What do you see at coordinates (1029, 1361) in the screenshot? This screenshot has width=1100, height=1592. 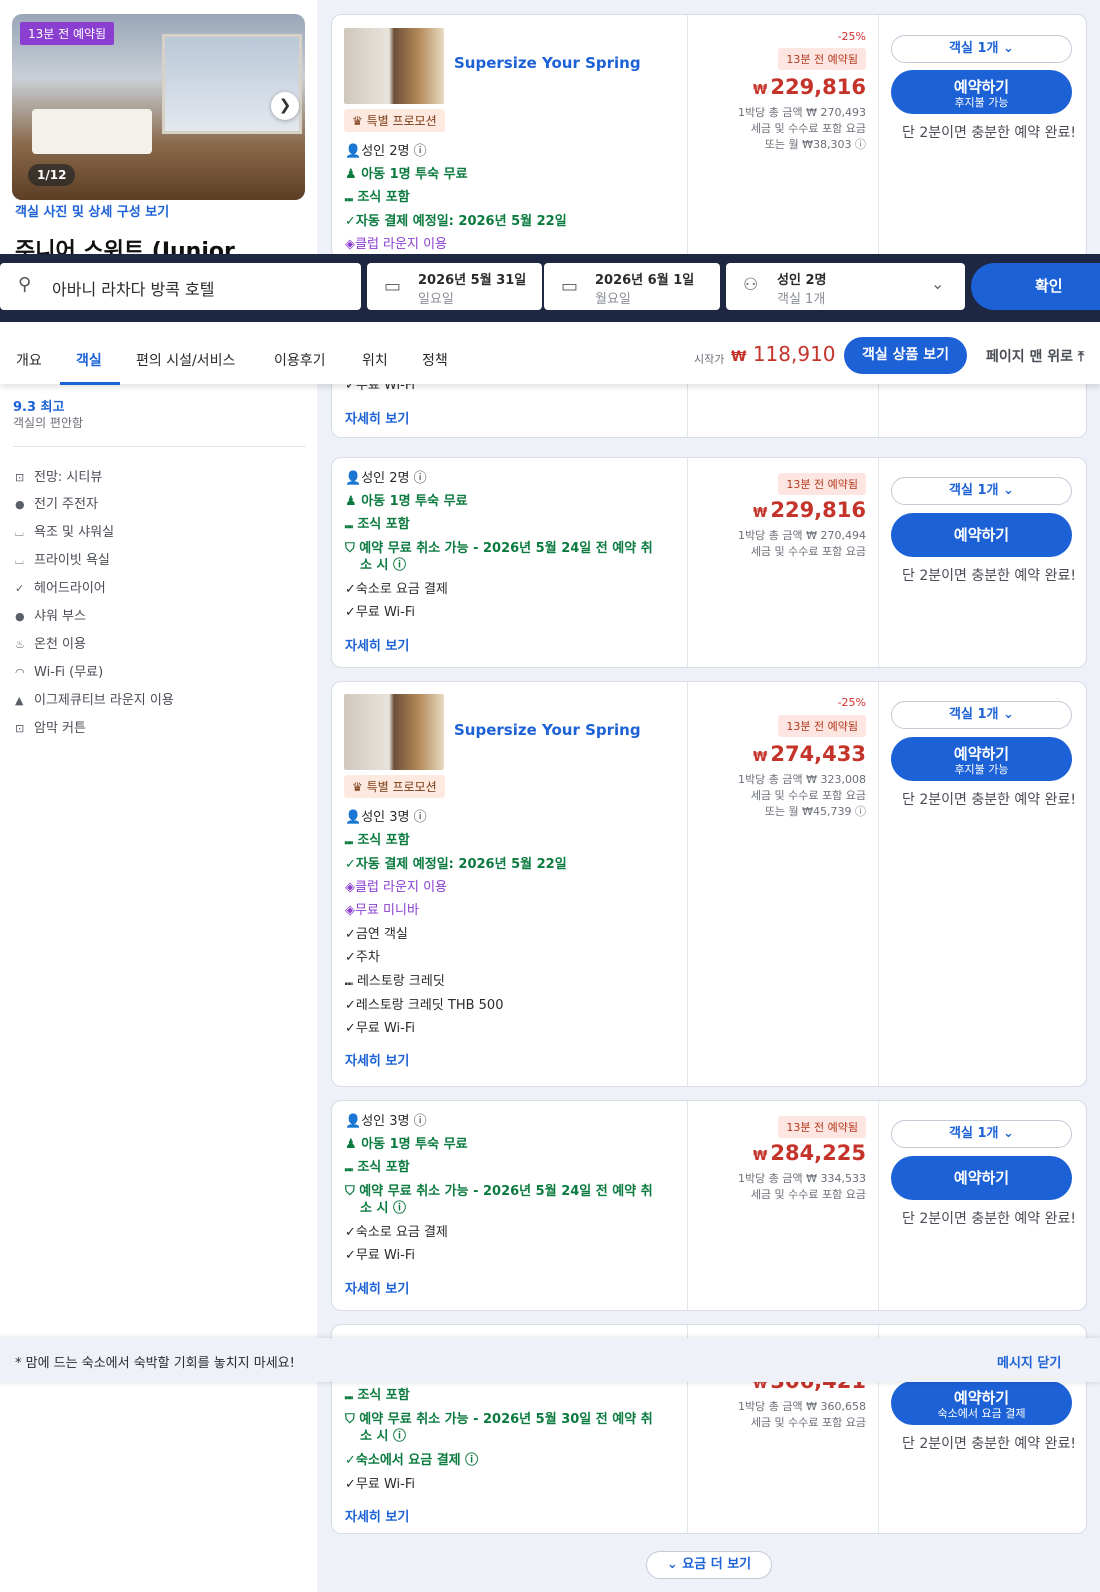 I see `close-message-button: 메시지 닫기` at bounding box center [1029, 1361].